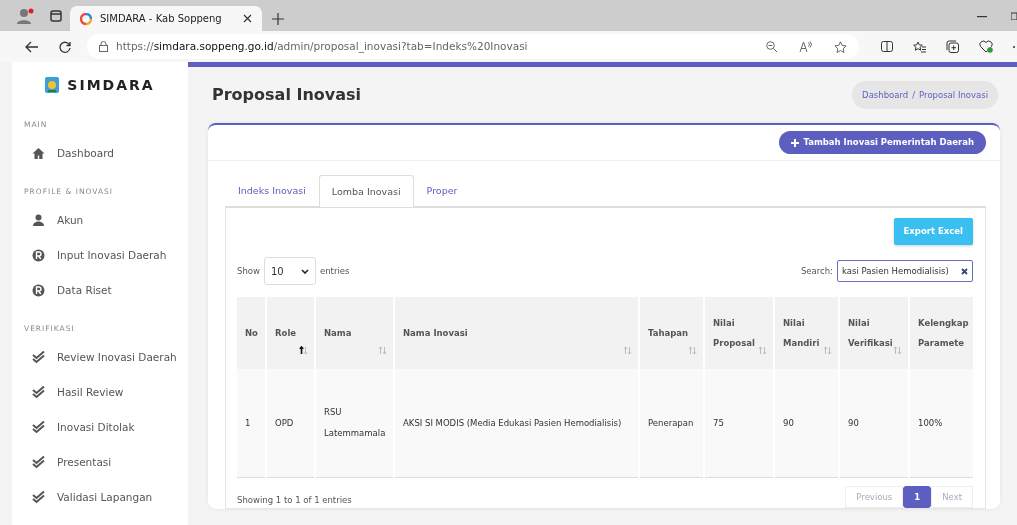  Describe the element at coordinates (442, 191) in the screenshot. I see `tab: Proper` at that location.